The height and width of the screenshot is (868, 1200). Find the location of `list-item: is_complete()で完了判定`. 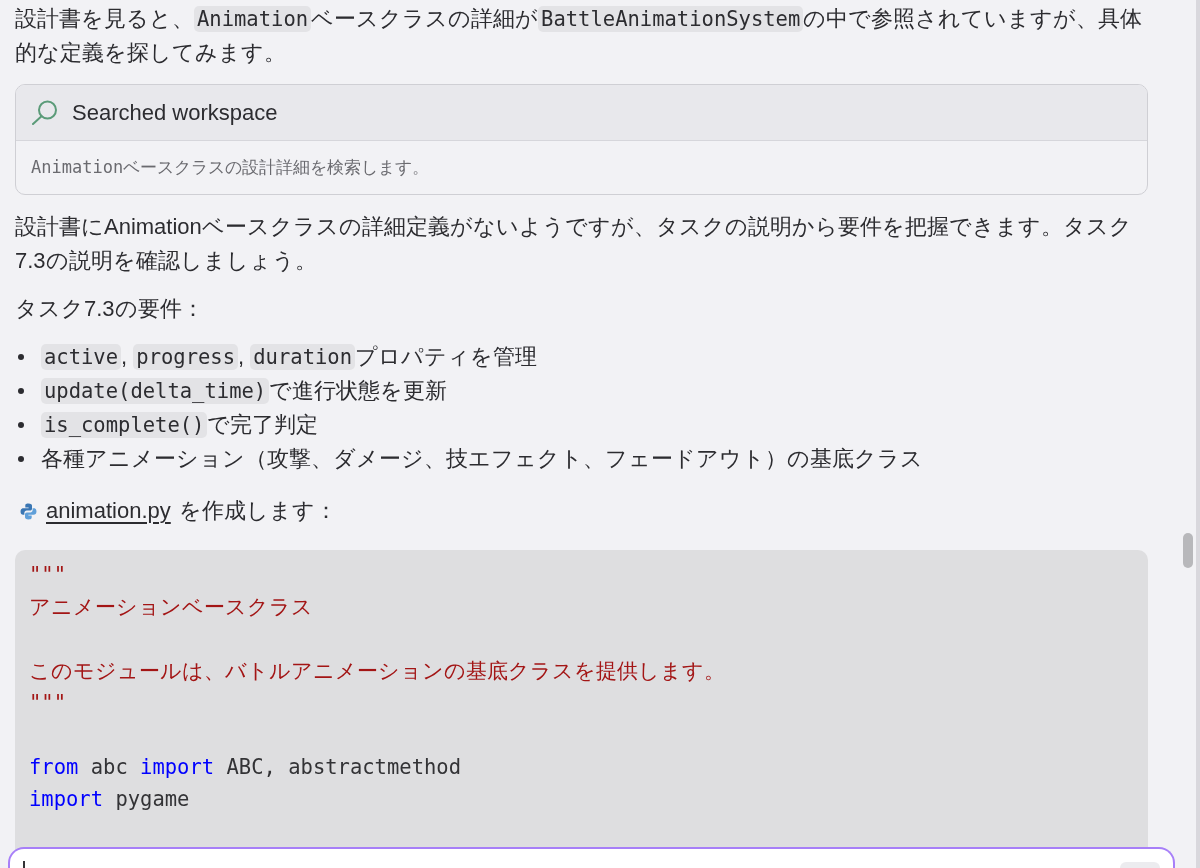

list-item: is_complete()で完了判定 is located at coordinates (180, 425).